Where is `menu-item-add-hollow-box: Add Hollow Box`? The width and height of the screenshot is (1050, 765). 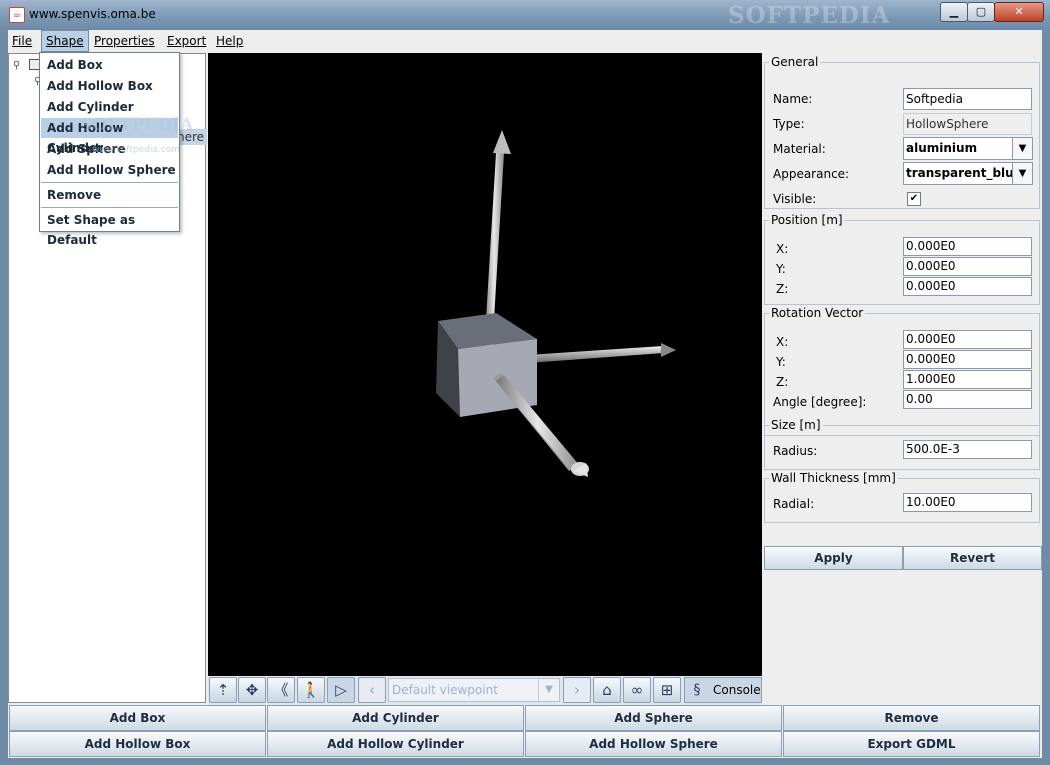 menu-item-add-hollow-box: Add Hollow Box is located at coordinates (109, 86).